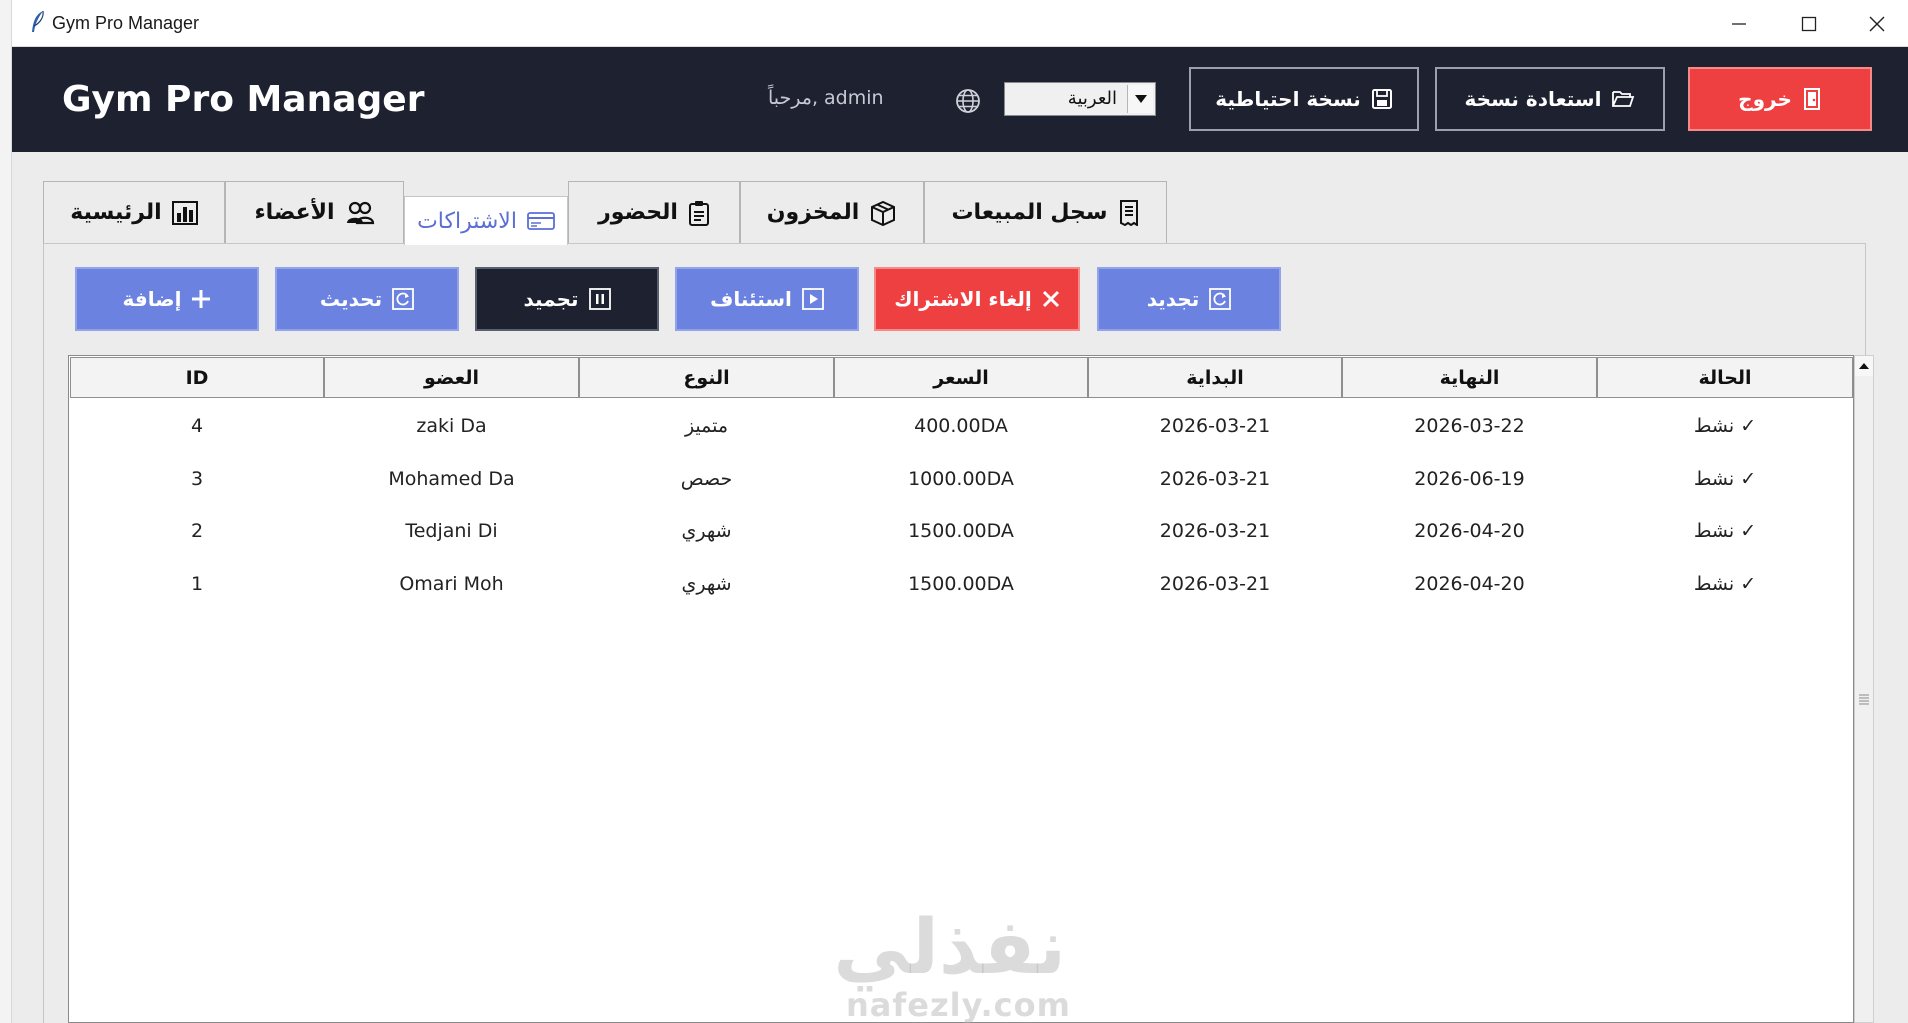 The height and width of the screenshot is (1023, 1908). Describe the element at coordinates (167, 299) in the screenshot. I see `add-button: إضافة` at that location.